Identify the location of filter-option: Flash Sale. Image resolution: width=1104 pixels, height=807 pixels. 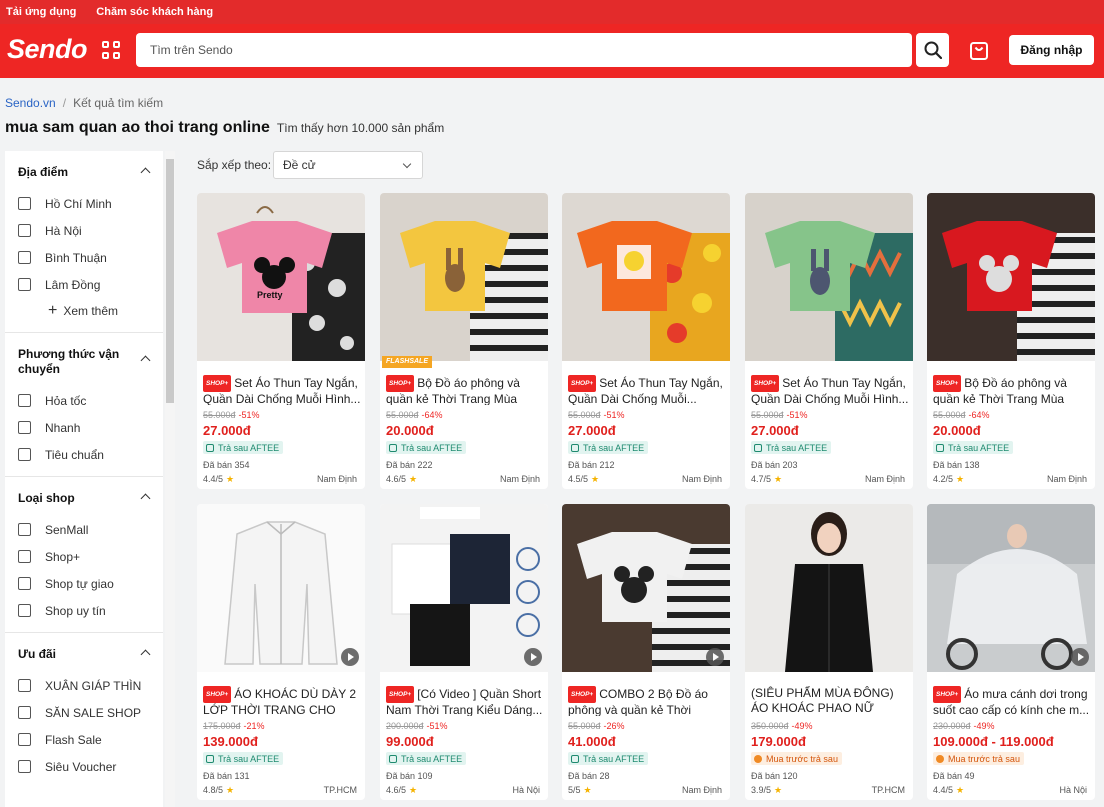
(84, 739).